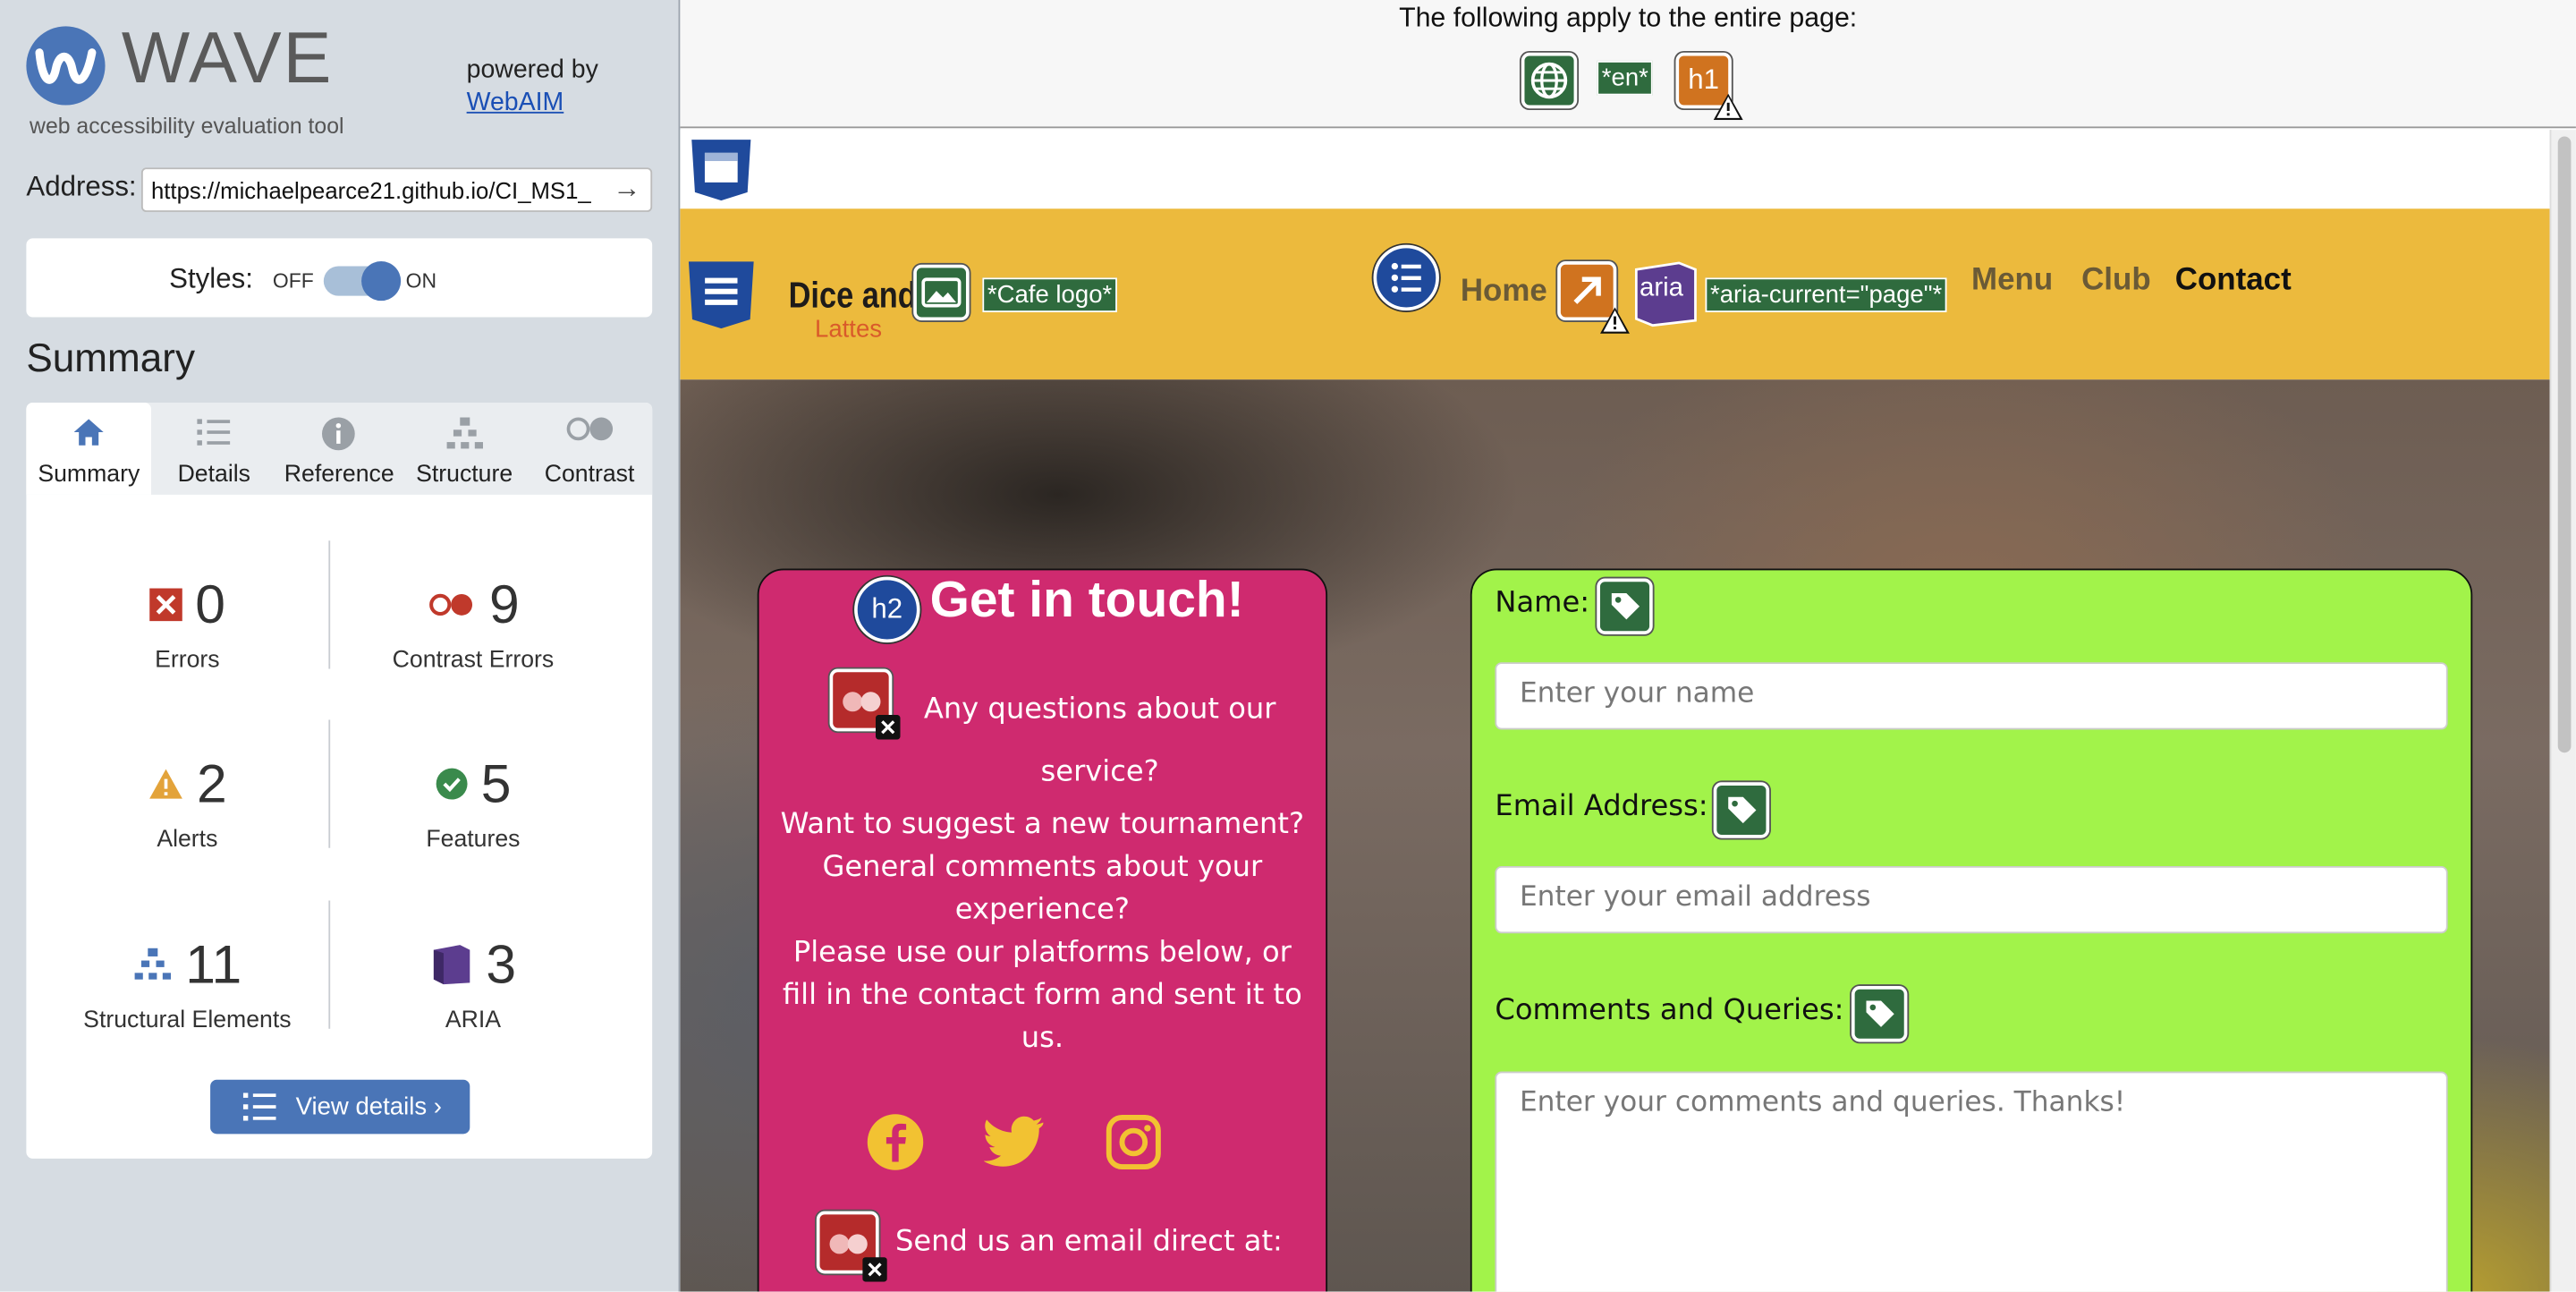  I want to click on tab-summary: Summary, so click(89, 448).